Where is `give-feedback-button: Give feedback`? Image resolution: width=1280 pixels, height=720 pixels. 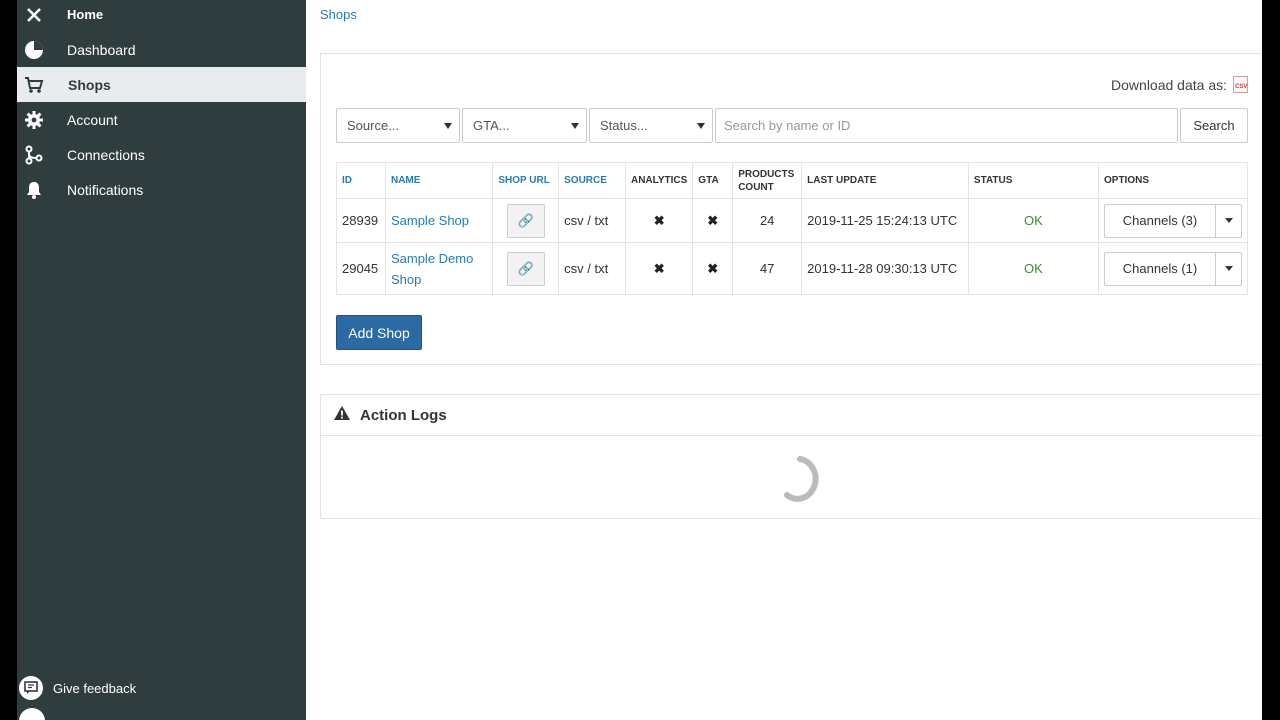
give-feedback-button: Give feedback is located at coordinates (77, 688).